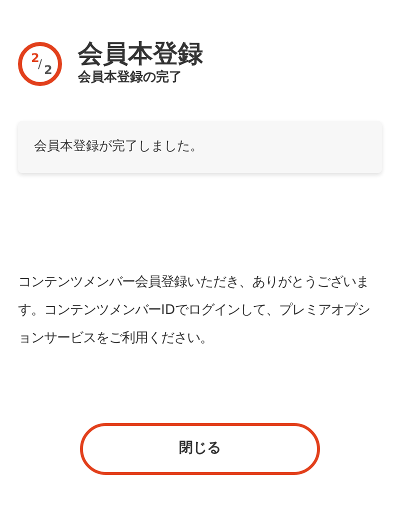 The height and width of the screenshot is (525, 400). I want to click on body-text: コンテンツメンバー会員登録いただき、ありがとうございます。コンテンツメンバーIDでログインして、プレミアオプションサービスをご利用ください。, so click(195, 311).